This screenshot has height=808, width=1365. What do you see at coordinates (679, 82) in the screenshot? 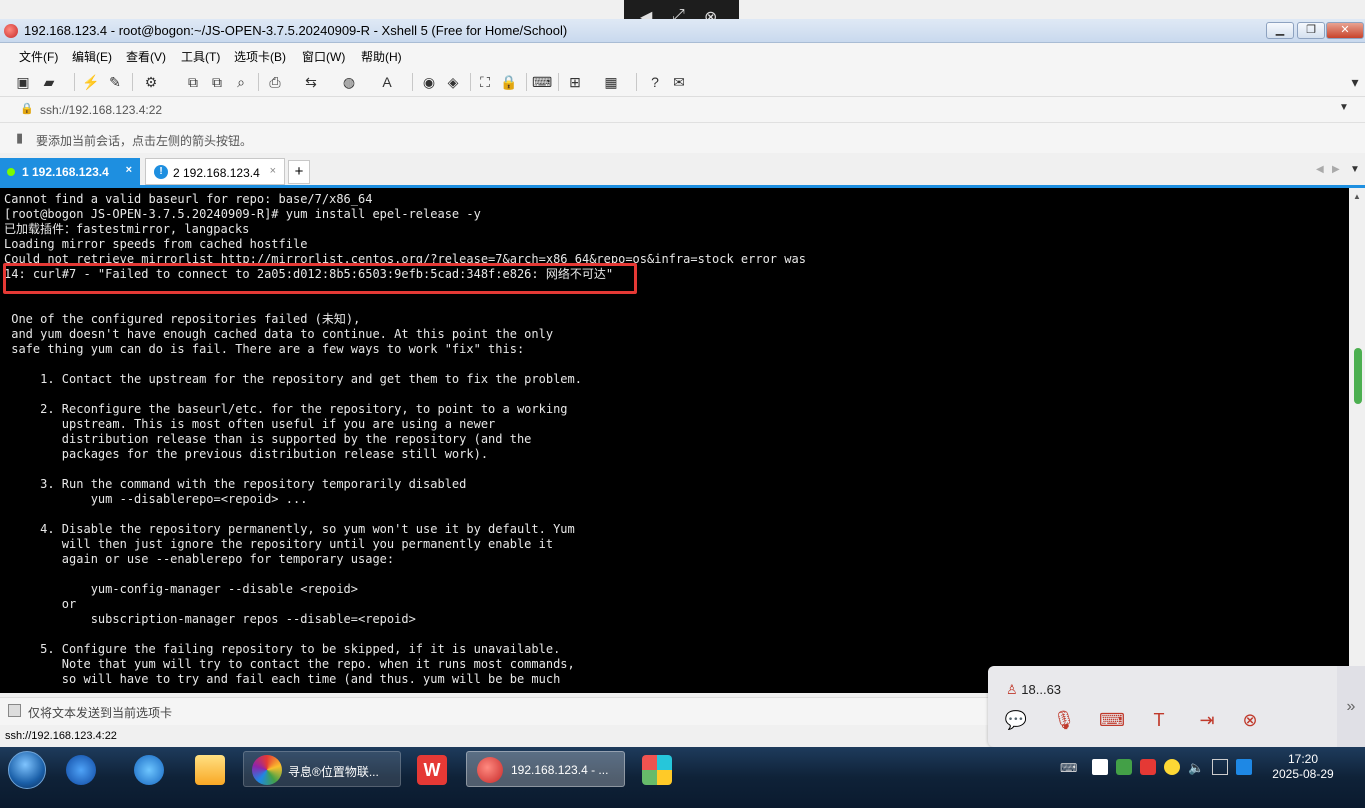
I see `chat-icon: ✉` at bounding box center [679, 82].